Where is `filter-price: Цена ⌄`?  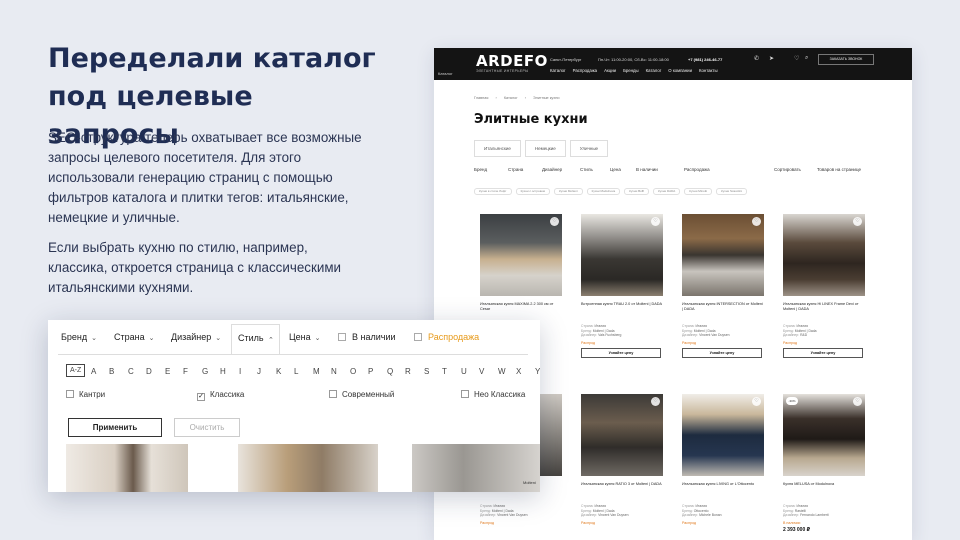 filter-price: Цена ⌄ is located at coordinates (305, 337).